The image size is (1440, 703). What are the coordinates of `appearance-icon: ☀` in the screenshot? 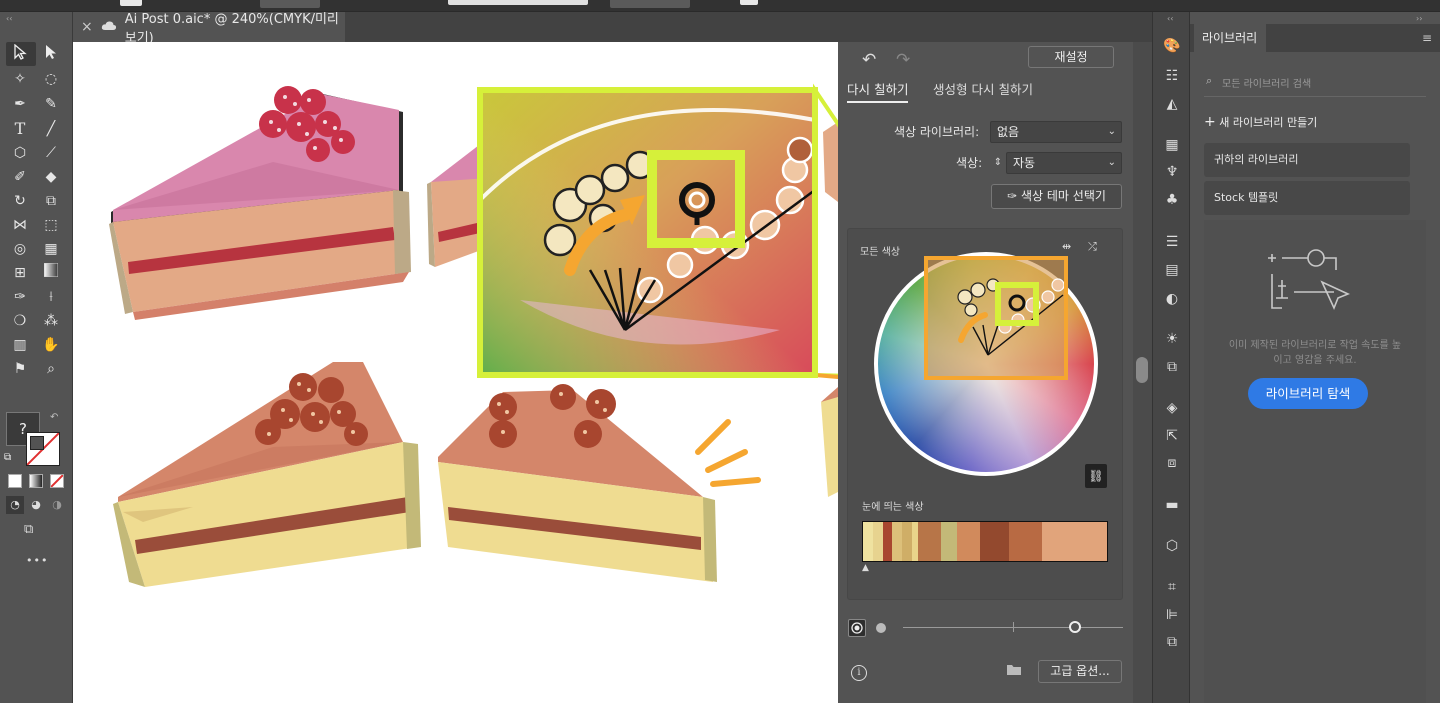 It's located at (1172, 339).